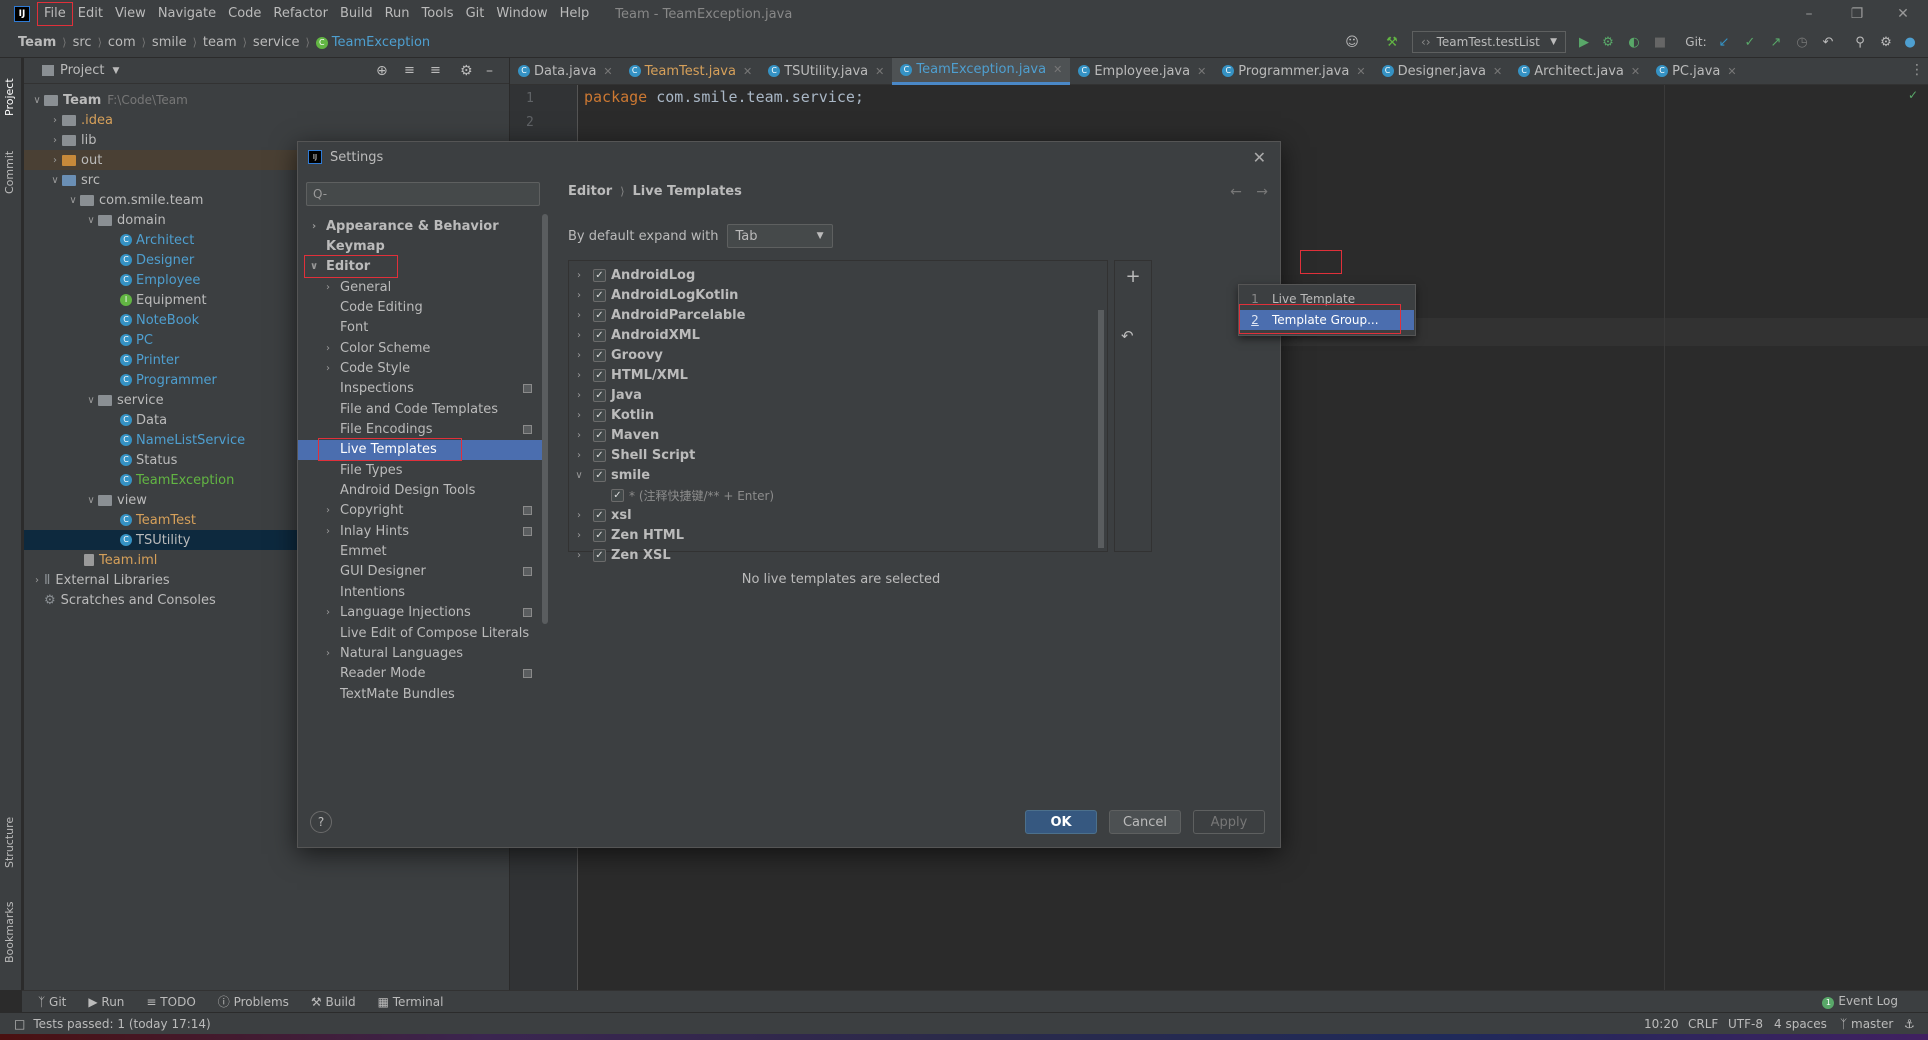  Describe the element at coordinates (423, 531) in the screenshot. I see `settings-tree-item: › Inlay Hints` at that location.